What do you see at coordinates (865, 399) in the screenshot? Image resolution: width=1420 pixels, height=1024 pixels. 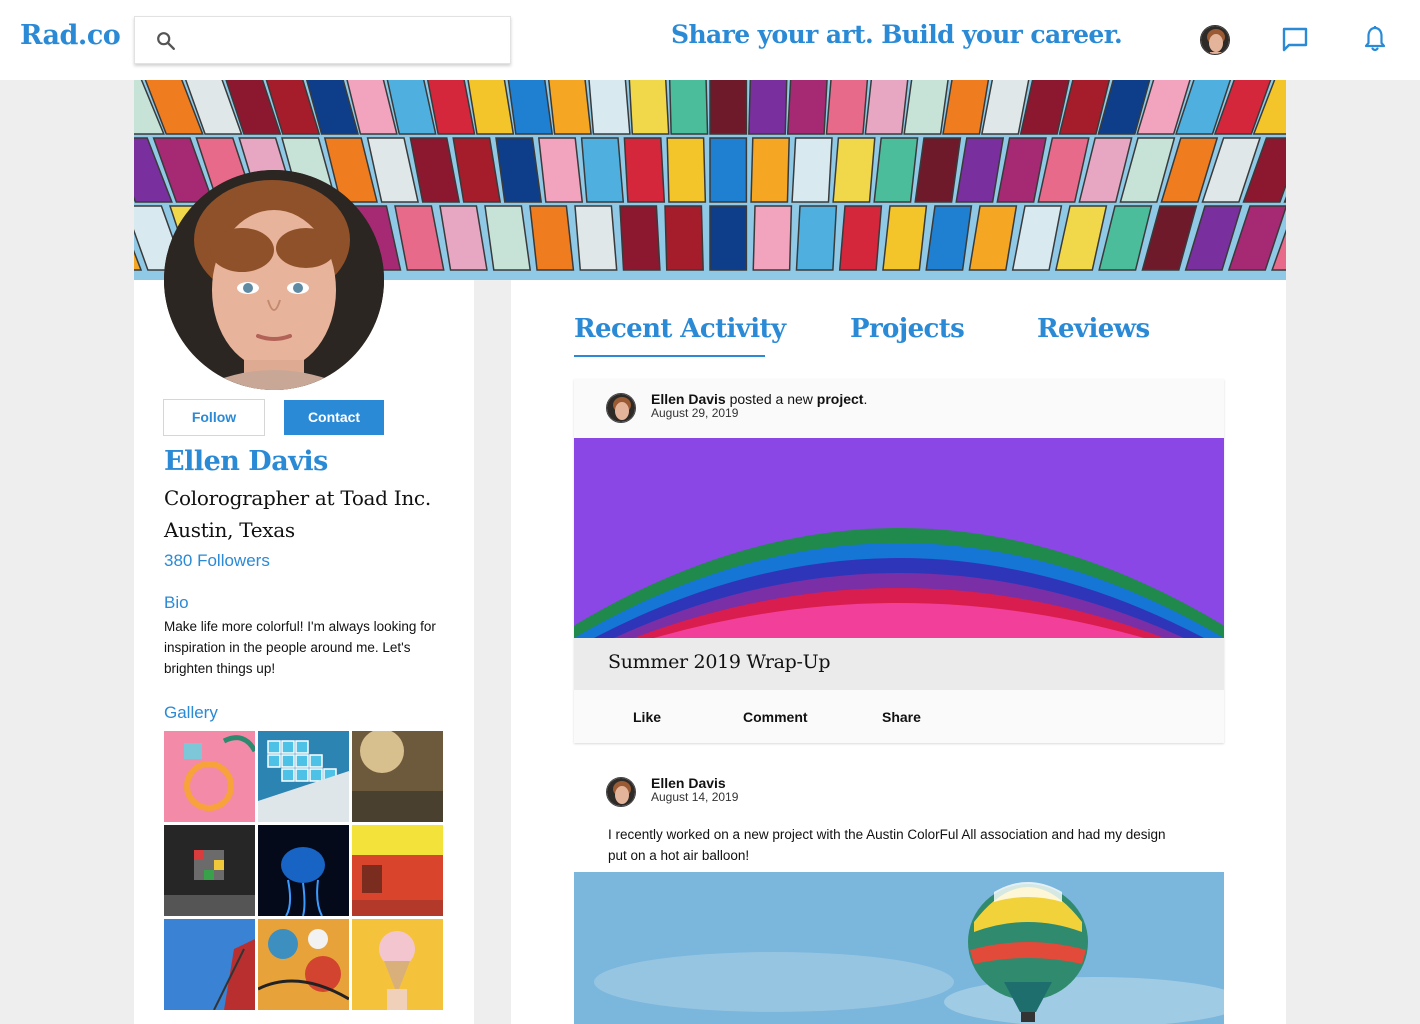 I see `post-action-end: .` at bounding box center [865, 399].